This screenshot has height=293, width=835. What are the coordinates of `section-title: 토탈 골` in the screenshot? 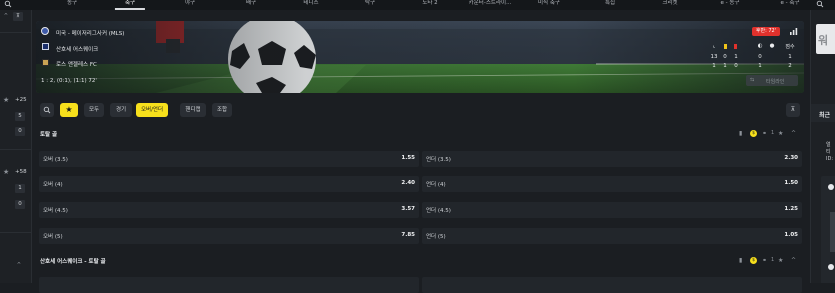 It's located at (49, 135).